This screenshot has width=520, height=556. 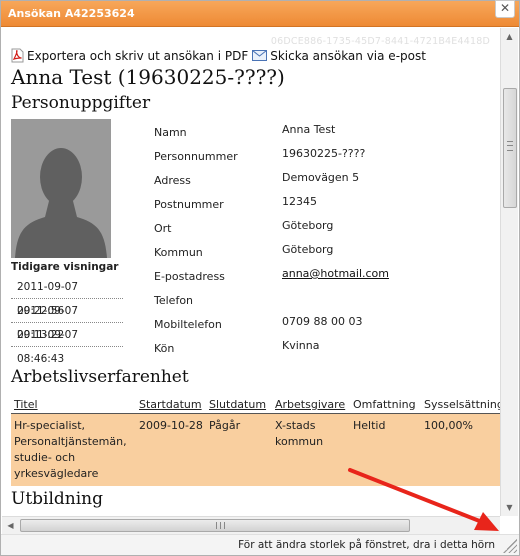 I want to click on column-header-end: Slutdatum, so click(x=239, y=403).